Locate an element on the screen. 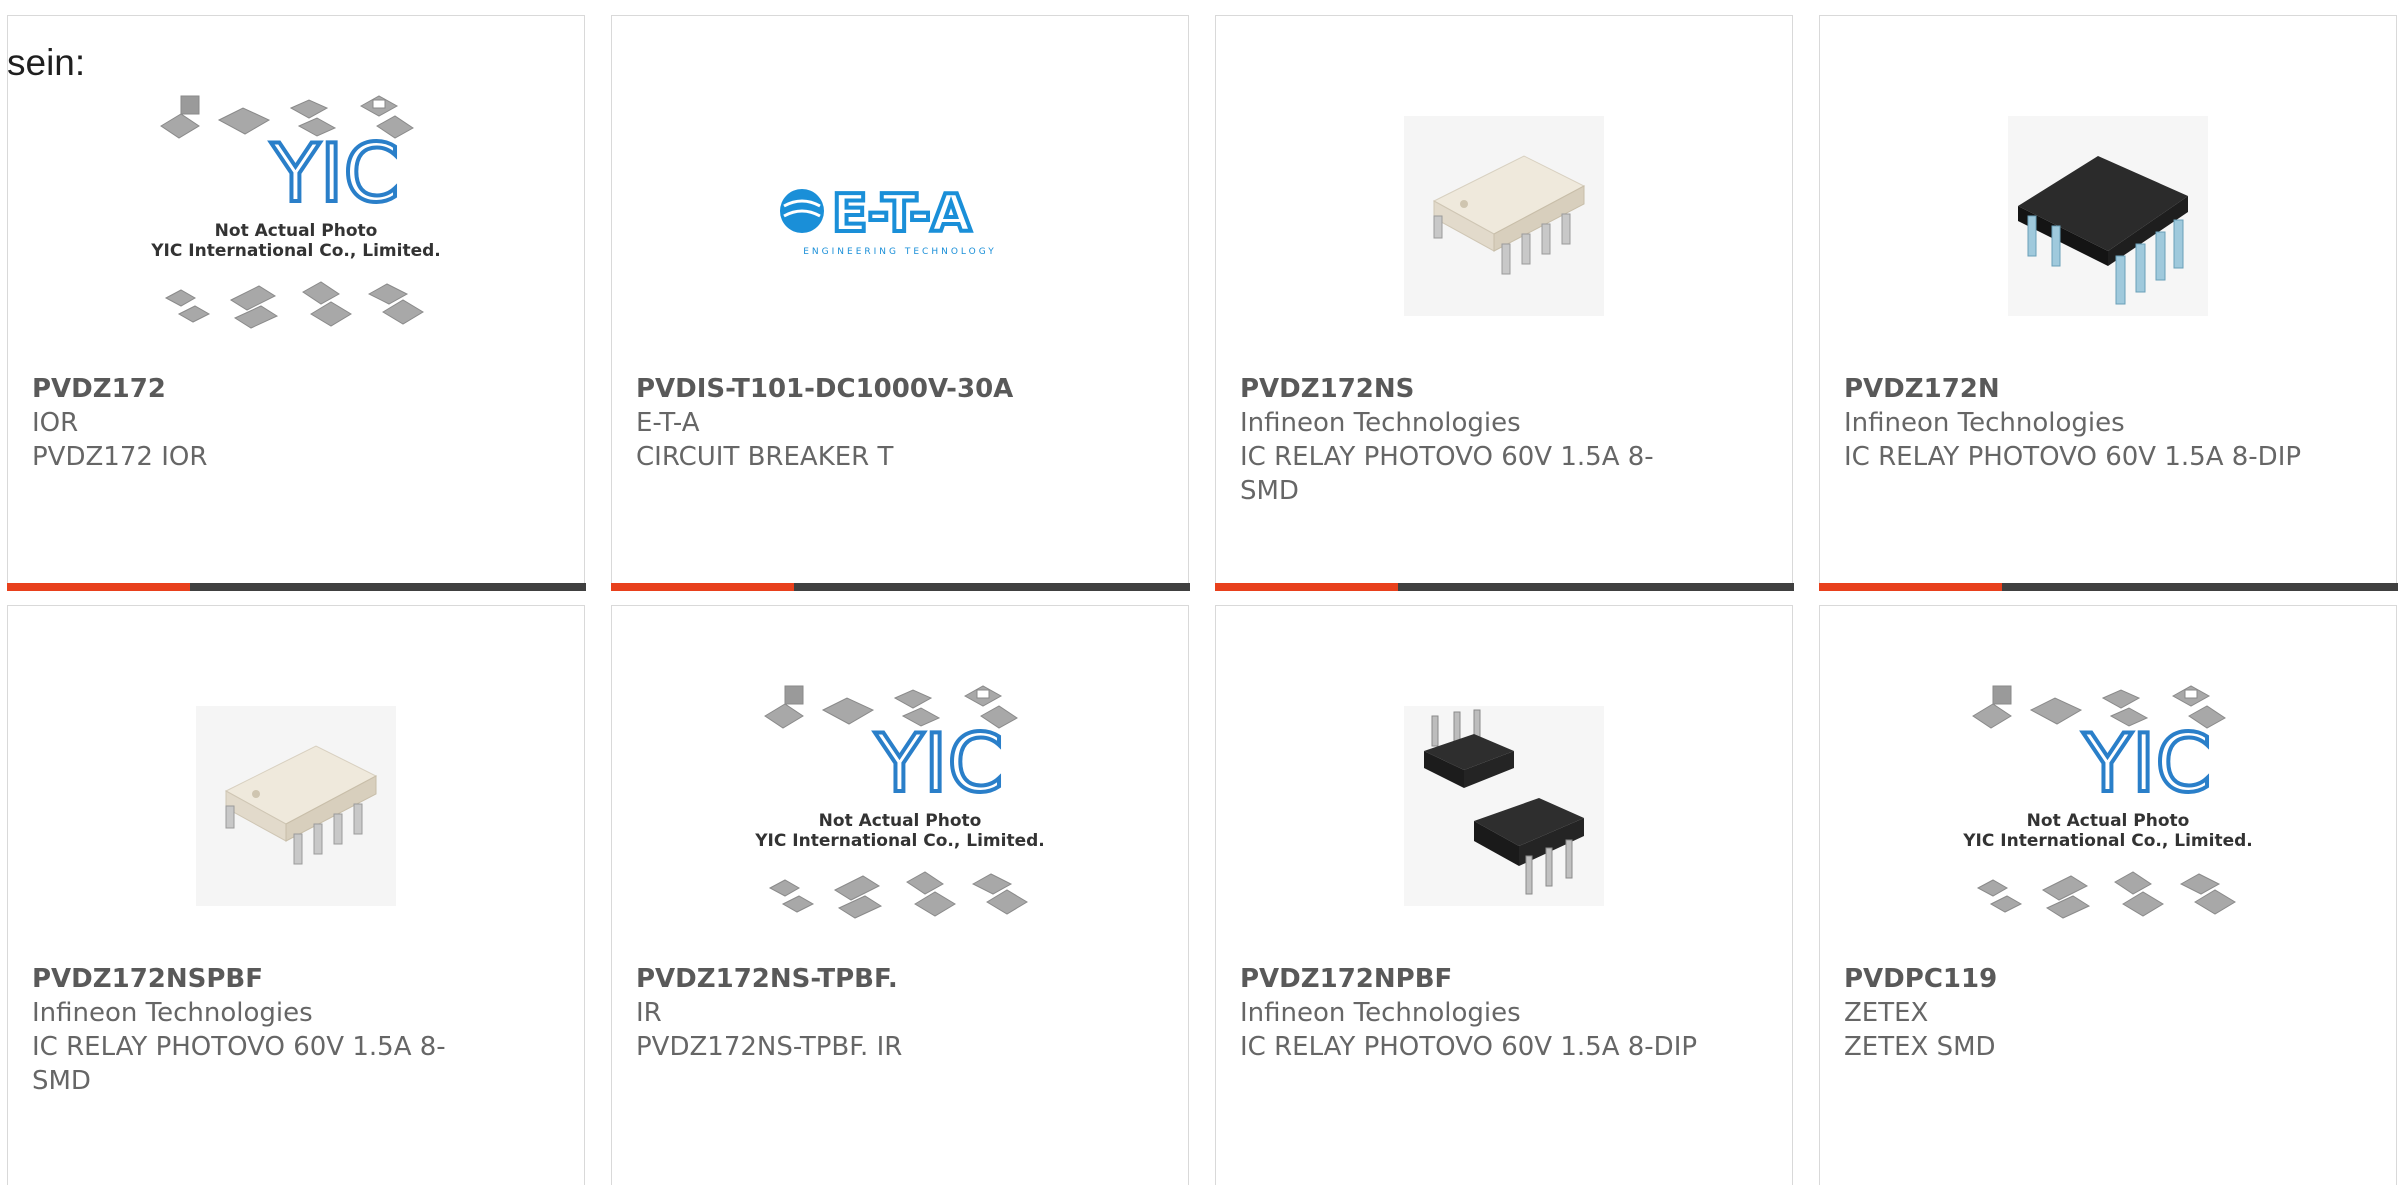 The height and width of the screenshot is (1185, 2400). dip-chip-pair-icon is located at coordinates (1504, 806).